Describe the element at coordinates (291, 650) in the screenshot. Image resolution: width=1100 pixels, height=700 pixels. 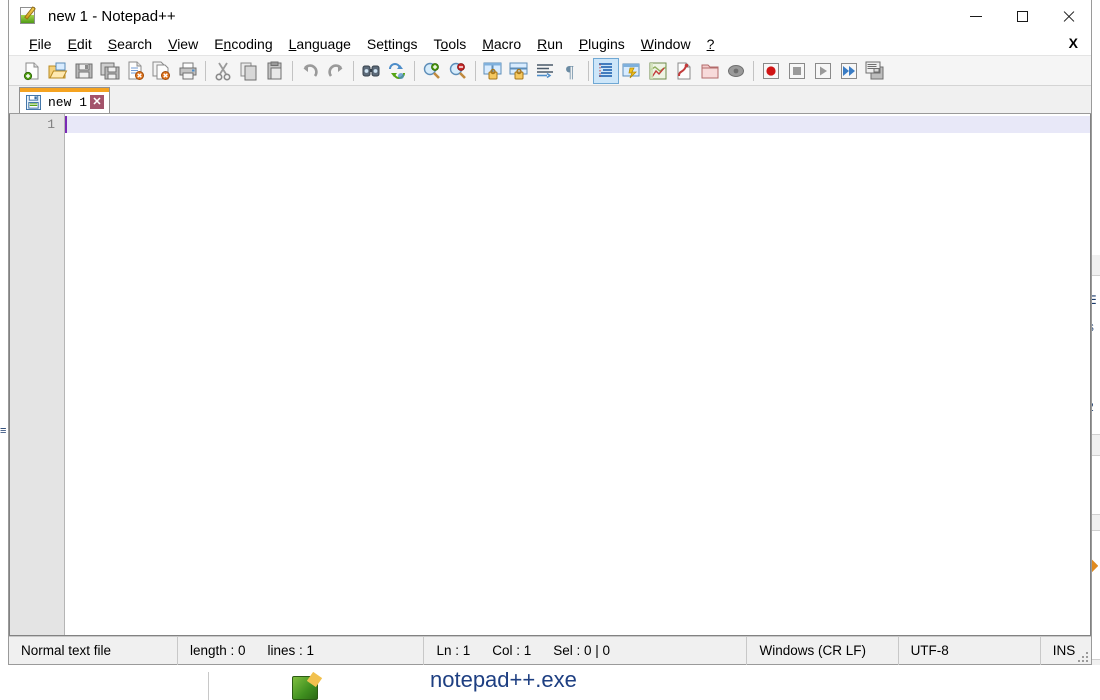
I see `status-lines: lines : 1` at that location.